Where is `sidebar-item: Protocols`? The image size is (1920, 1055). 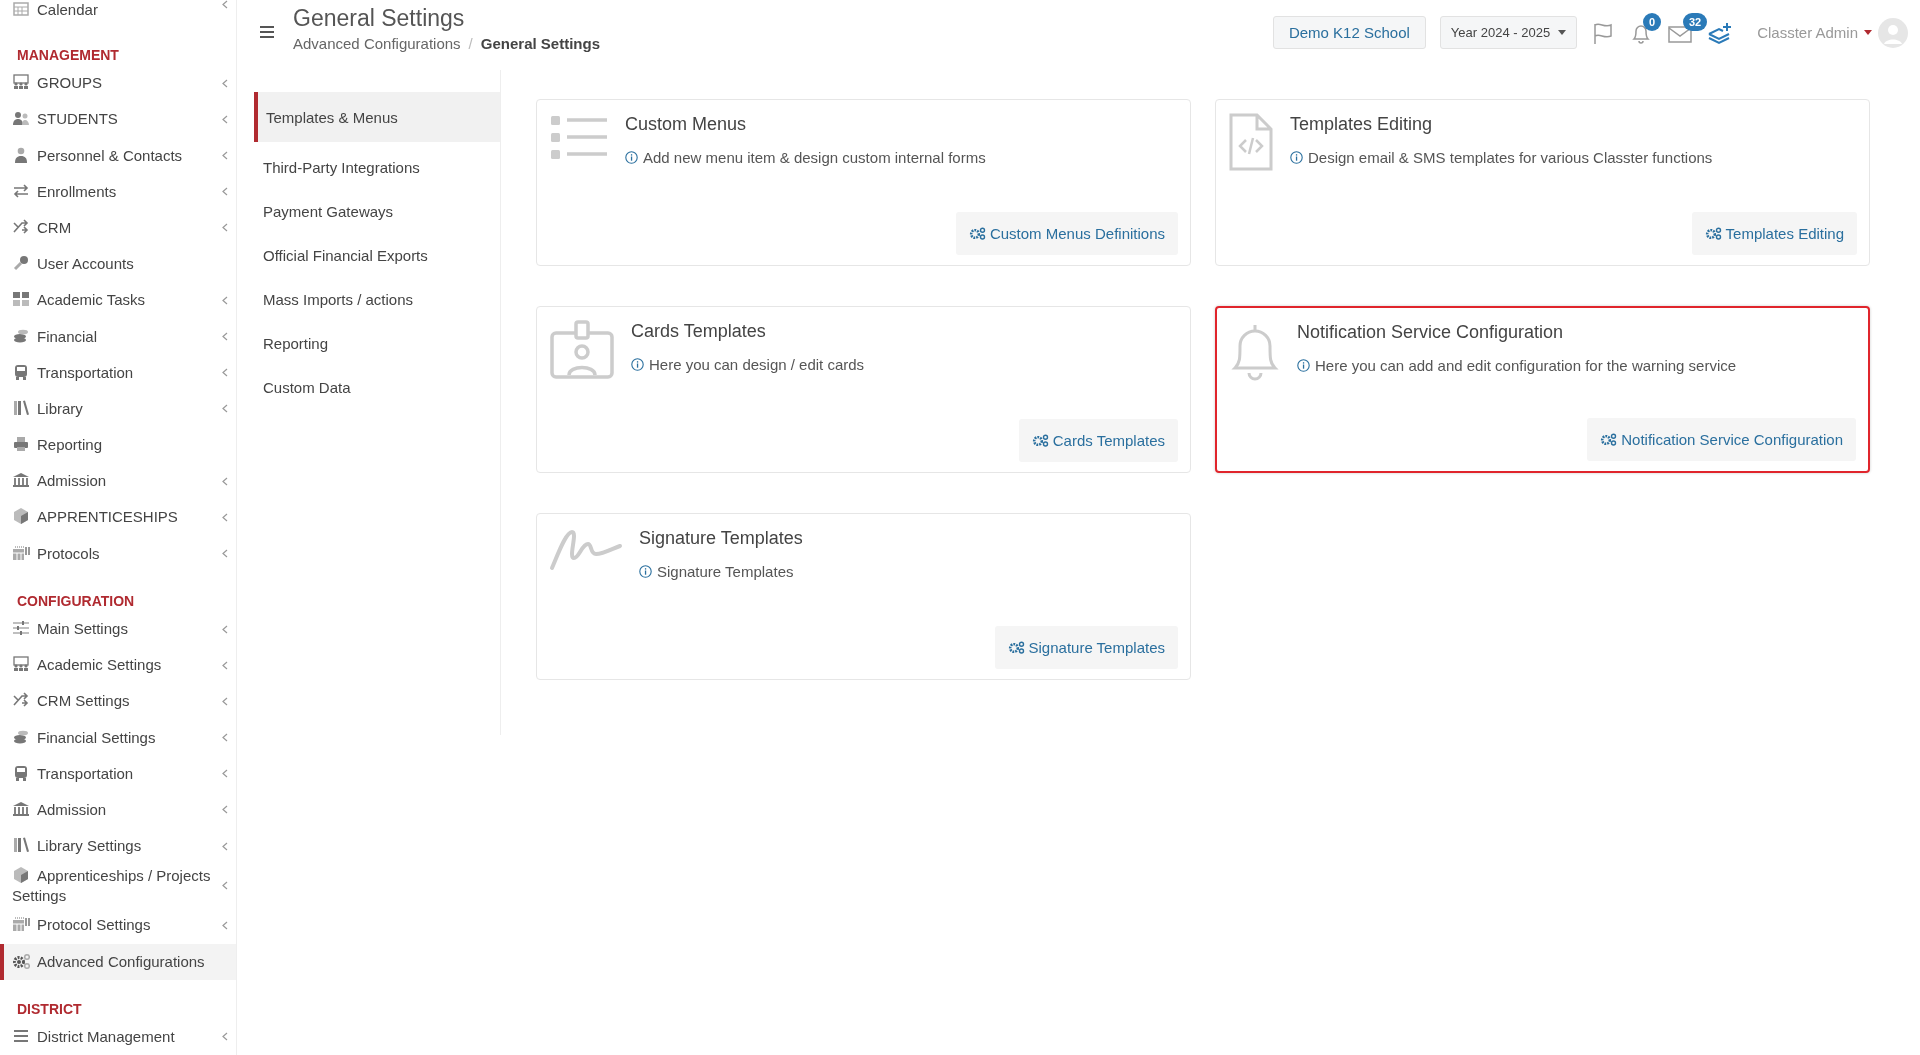 sidebar-item: Protocols is located at coordinates (118, 553).